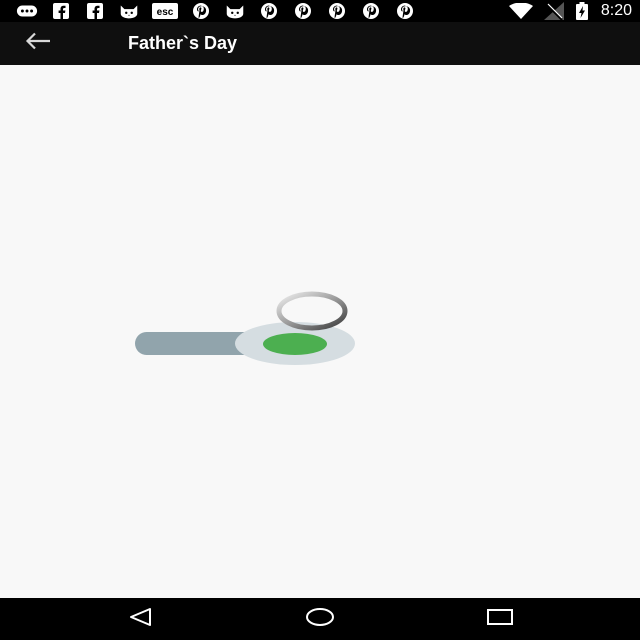  What do you see at coordinates (582, 11) in the screenshot?
I see `battery-charging-icon` at bounding box center [582, 11].